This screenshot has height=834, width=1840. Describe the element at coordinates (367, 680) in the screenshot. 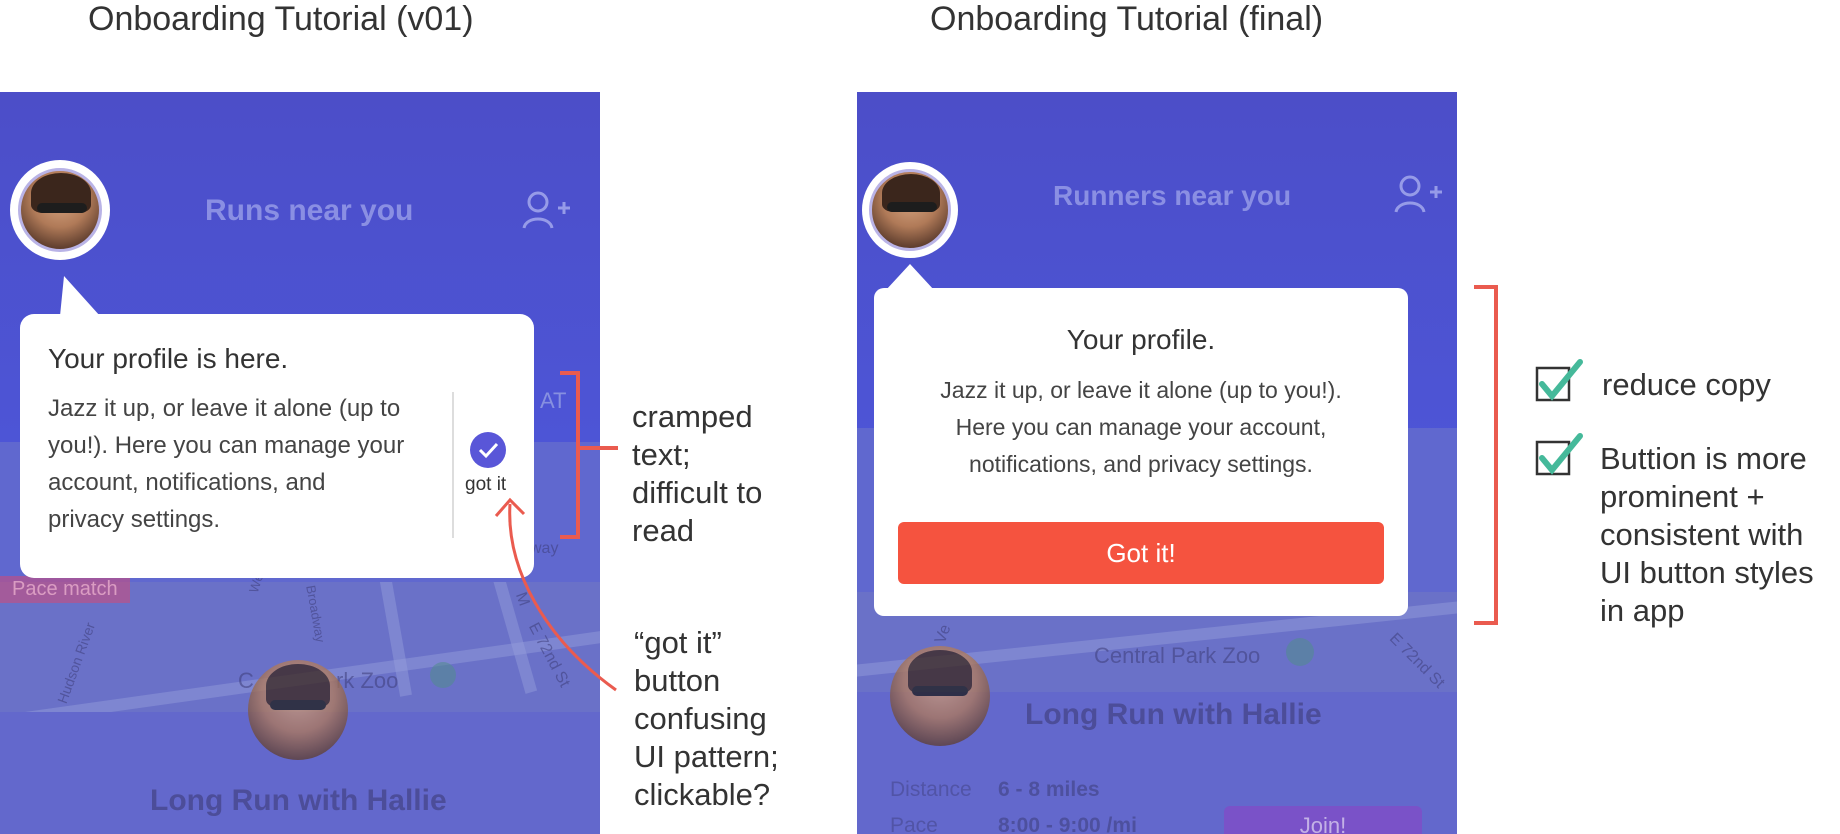

I see `map-zoo-label: rk Zoo` at that location.